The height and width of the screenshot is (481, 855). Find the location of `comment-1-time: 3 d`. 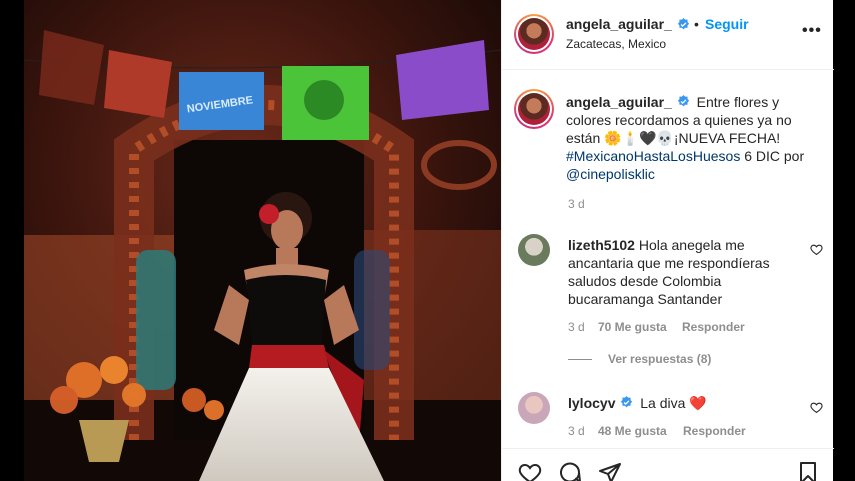

comment-1-time: 3 d is located at coordinates (576, 327).